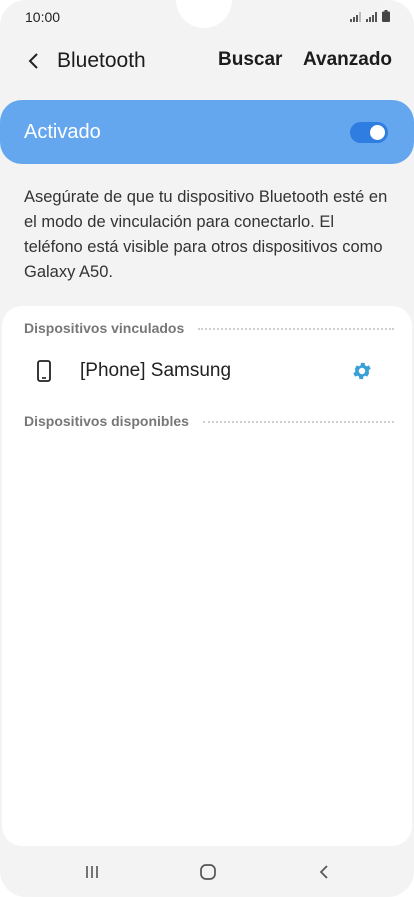 The height and width of the screenshot is (897, 414). I want to click on toggle-label: Activado, so click(62, 132).